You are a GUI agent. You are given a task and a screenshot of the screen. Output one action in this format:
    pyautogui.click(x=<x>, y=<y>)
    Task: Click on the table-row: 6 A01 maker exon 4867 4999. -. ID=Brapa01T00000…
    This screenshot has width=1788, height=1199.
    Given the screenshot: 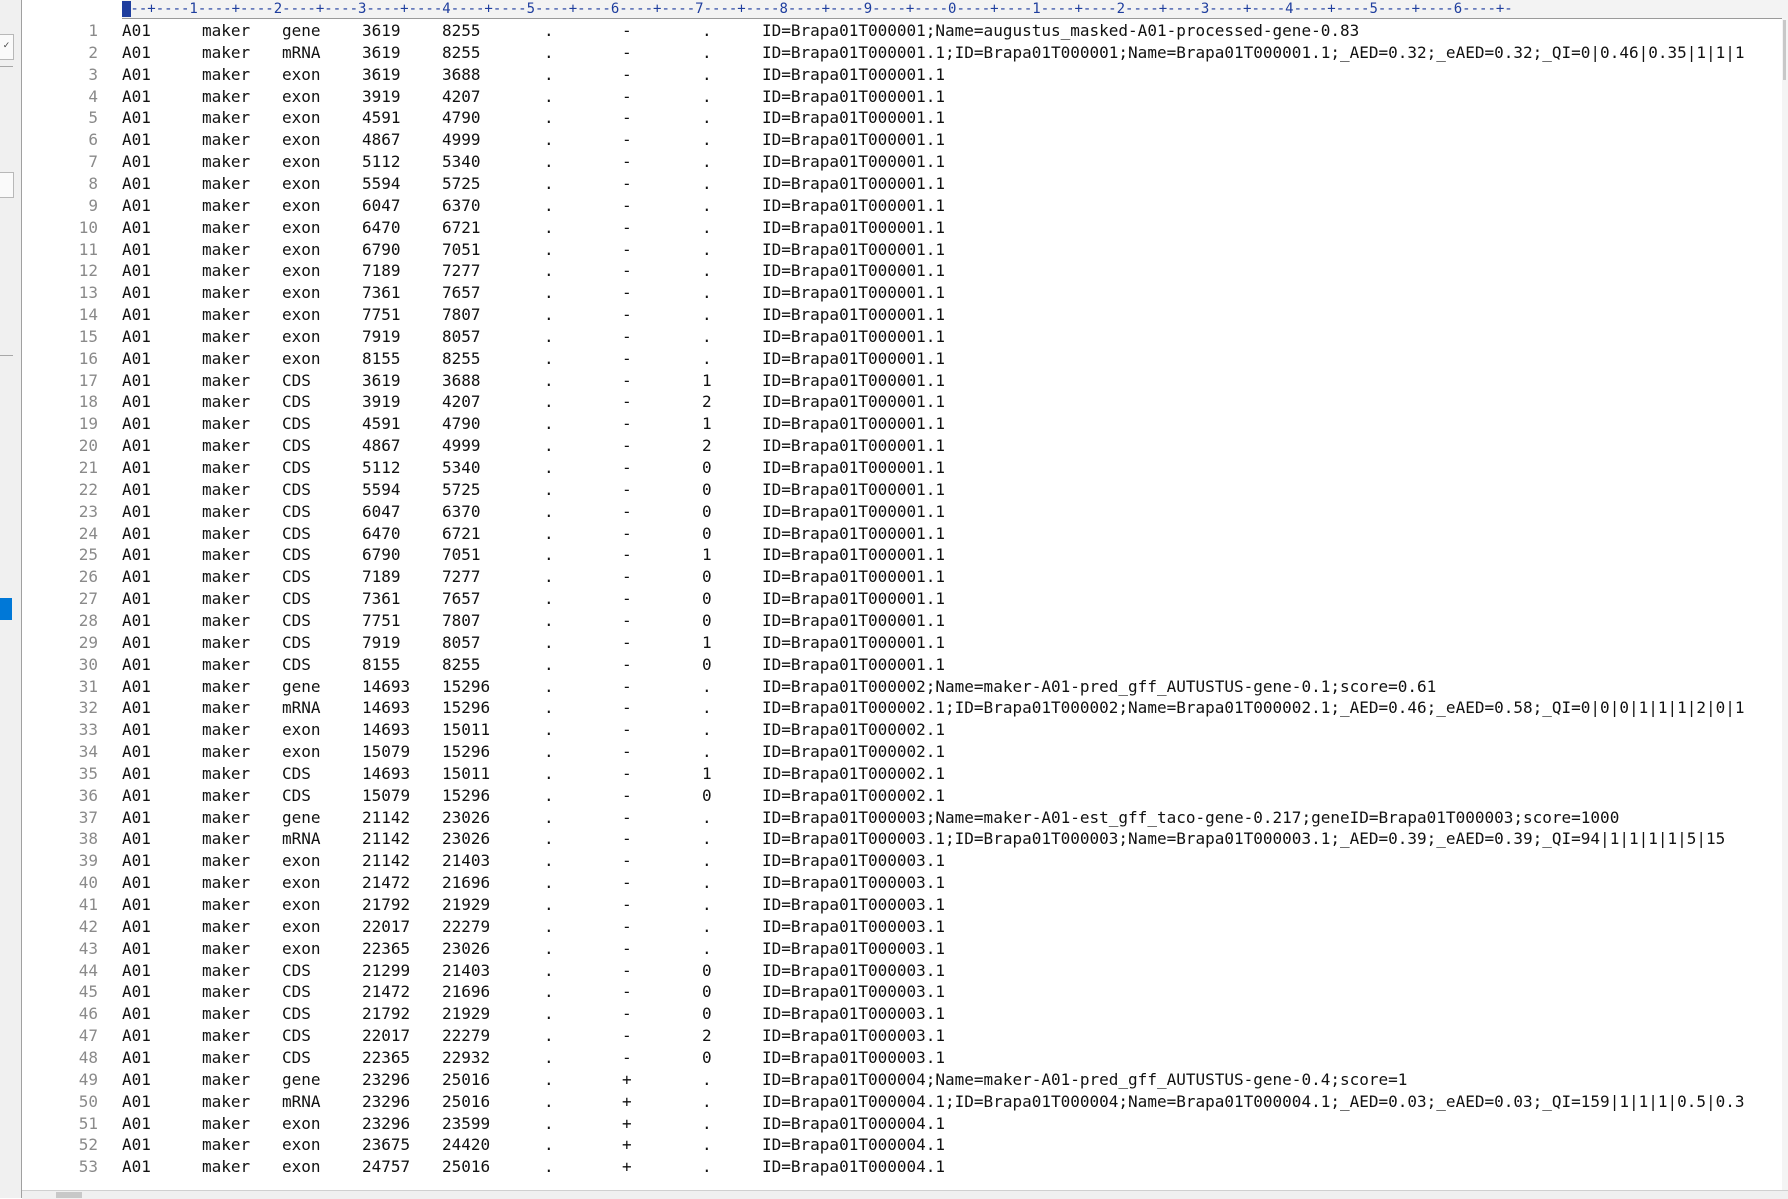 What is the action you would take?
    pyautogui.click(x=902, y=140)
    